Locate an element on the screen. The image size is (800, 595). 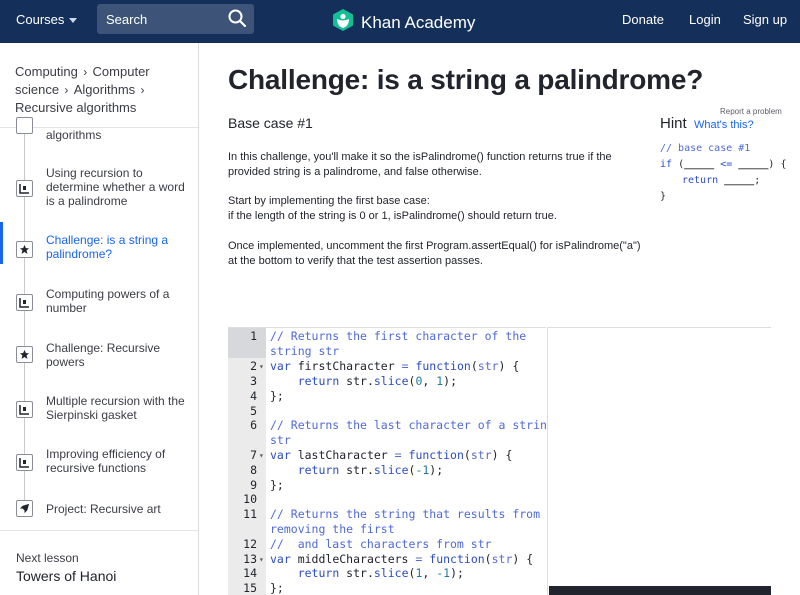
step-title: Base case #1 is located at coordinates (270, 123).